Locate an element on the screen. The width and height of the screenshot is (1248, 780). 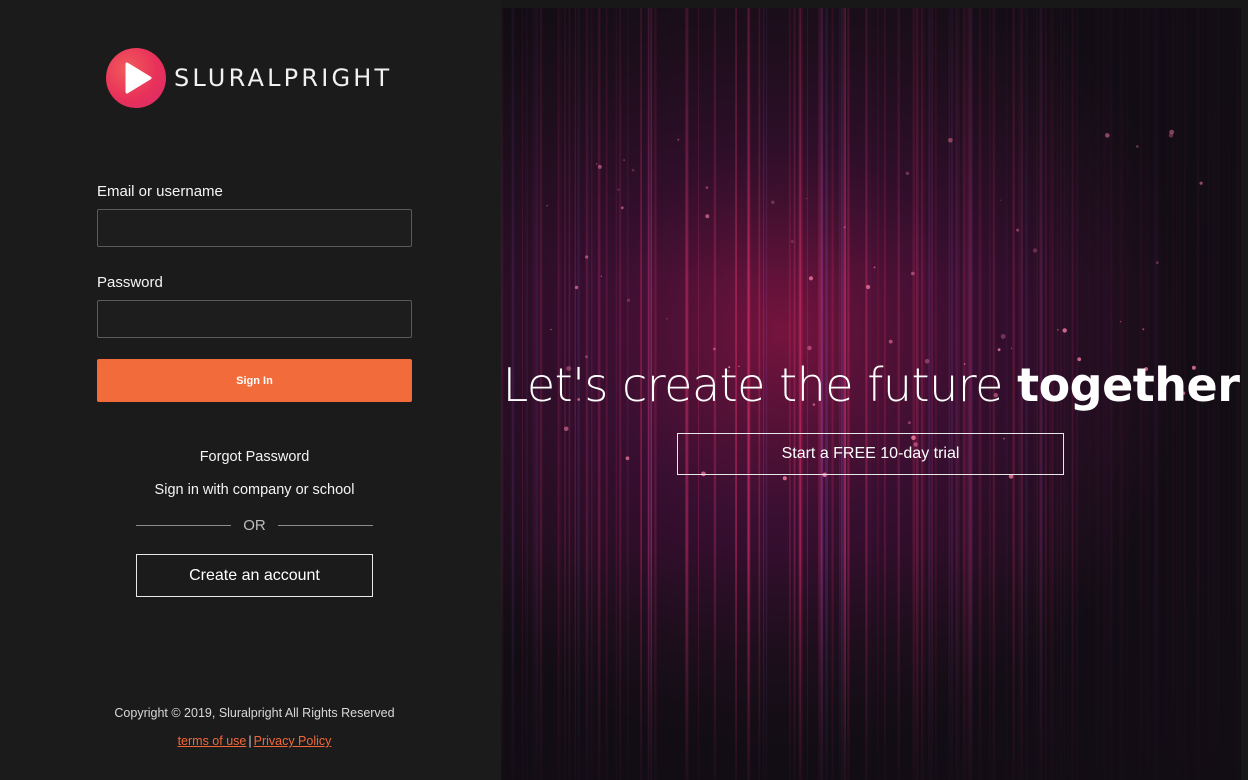
email-field is located at coordinates (254, 228).